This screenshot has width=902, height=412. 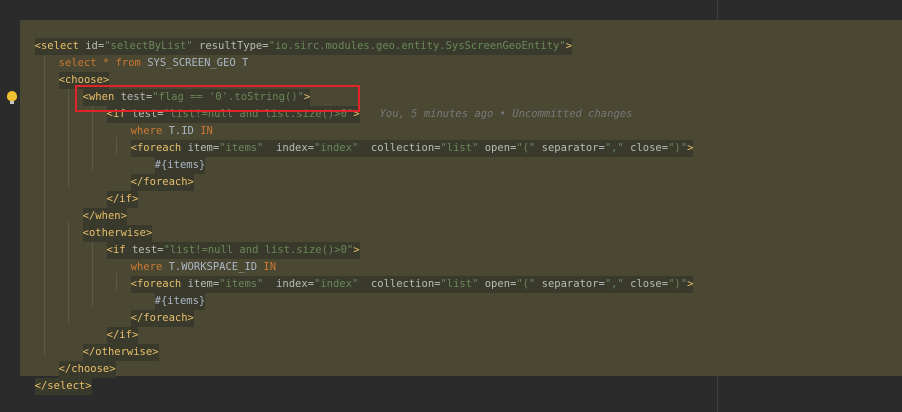 I want to click on code-line: <otherwise>, so click(x=111, y=225).